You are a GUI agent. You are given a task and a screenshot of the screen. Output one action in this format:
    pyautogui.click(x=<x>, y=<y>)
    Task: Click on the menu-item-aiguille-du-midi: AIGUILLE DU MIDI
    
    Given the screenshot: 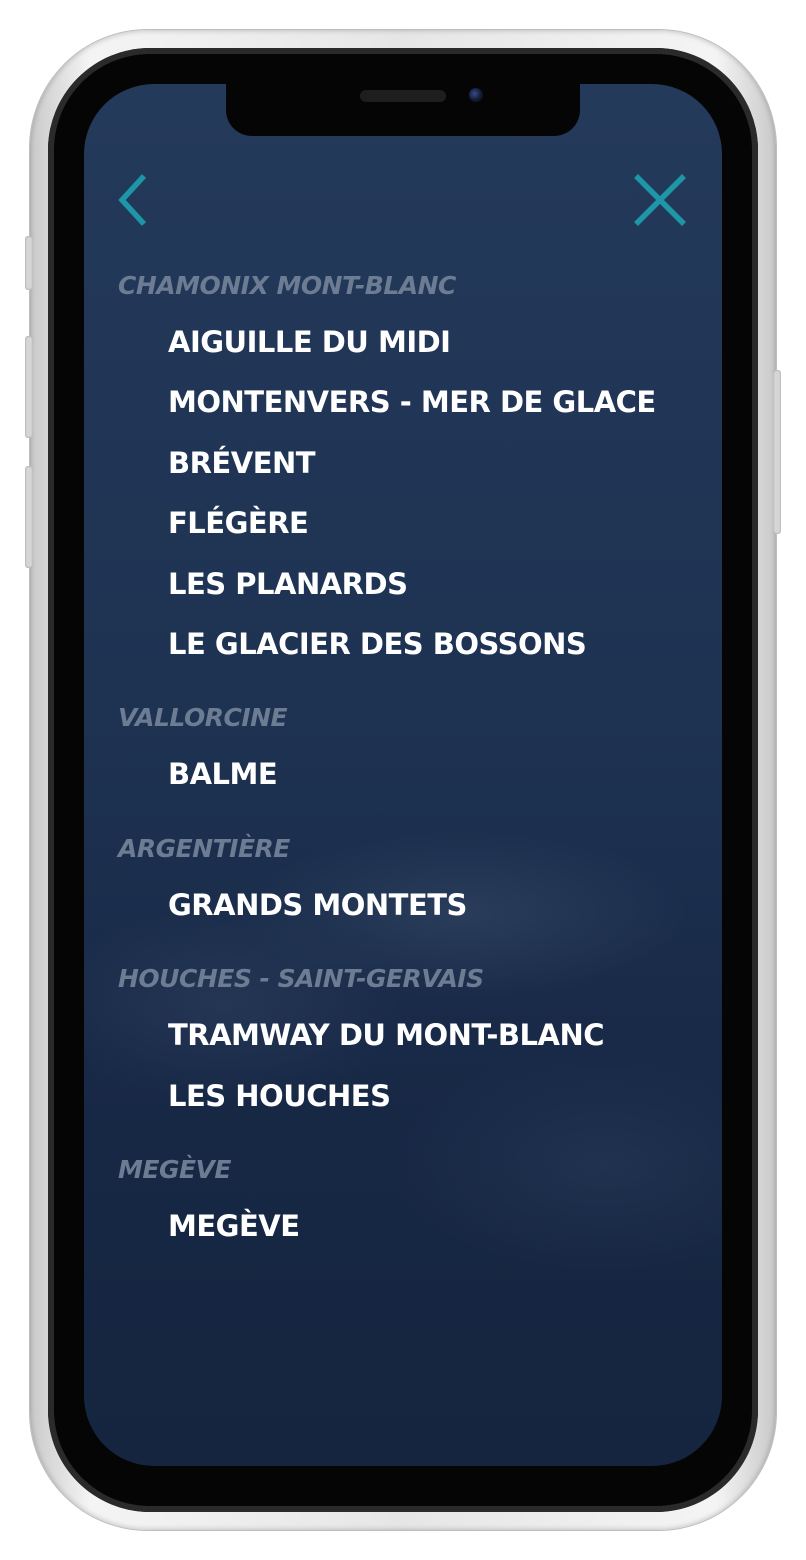 What is the action you would take?
    pyautogui.click(x=408, y=342)
    